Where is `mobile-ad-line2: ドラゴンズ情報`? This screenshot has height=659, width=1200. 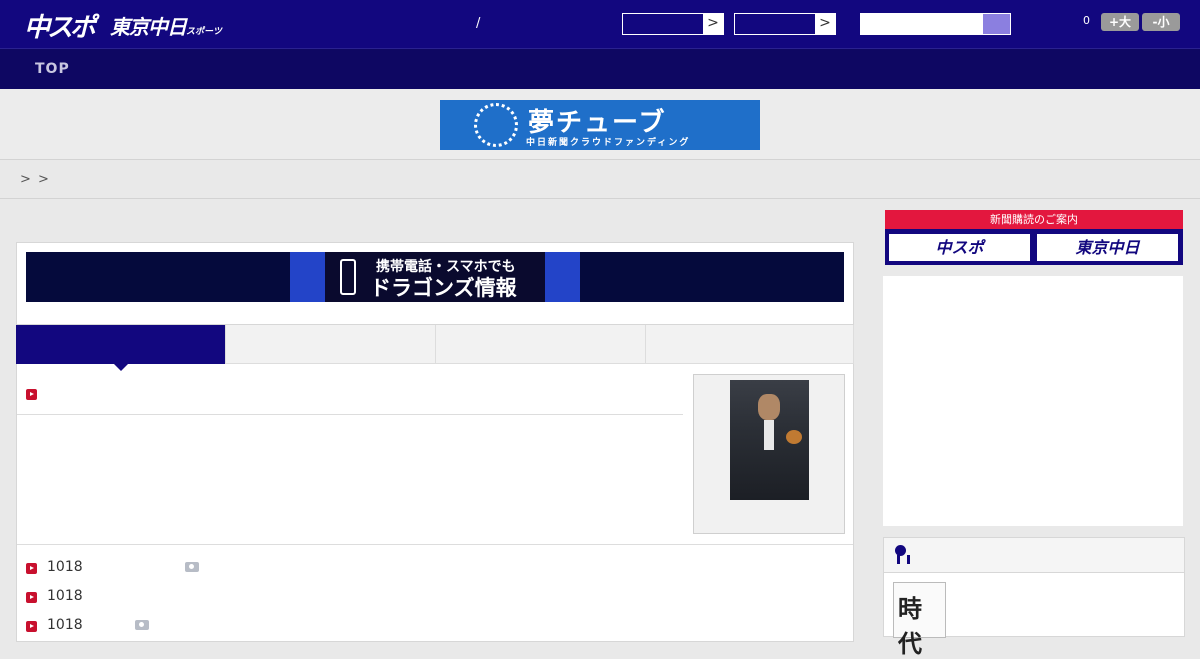
mobile-ad-line2: ドラゴンズ情報 is located at coordinates (443, 288).